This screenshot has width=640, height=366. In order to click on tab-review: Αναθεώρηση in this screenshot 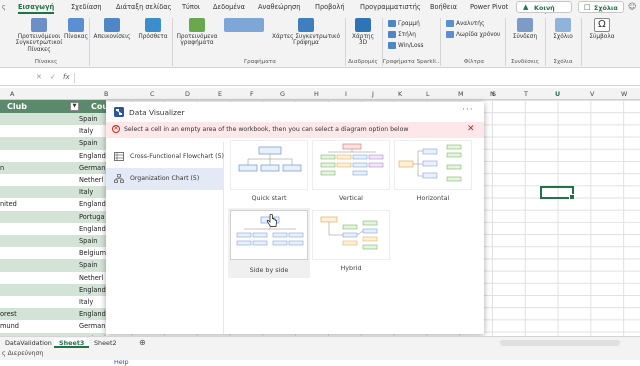, I will do `click(279, 7)`.